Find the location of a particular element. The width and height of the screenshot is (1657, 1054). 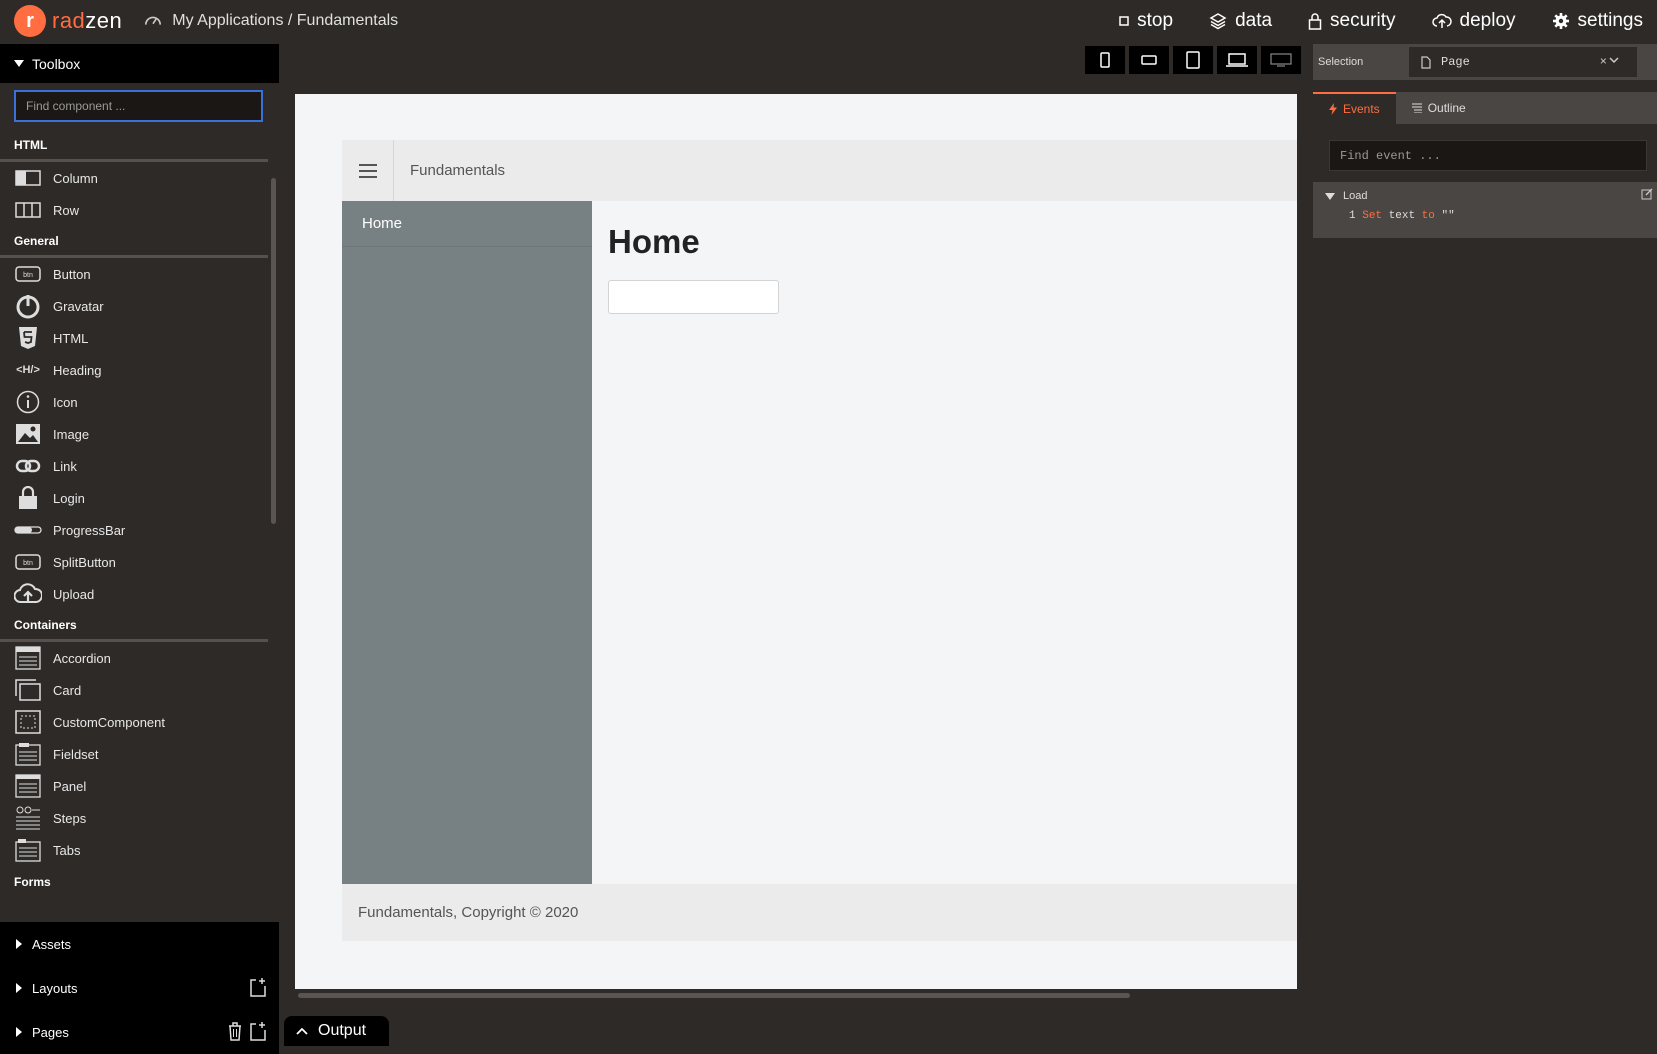

tablet-icon is located at coordinates (1193, 60).